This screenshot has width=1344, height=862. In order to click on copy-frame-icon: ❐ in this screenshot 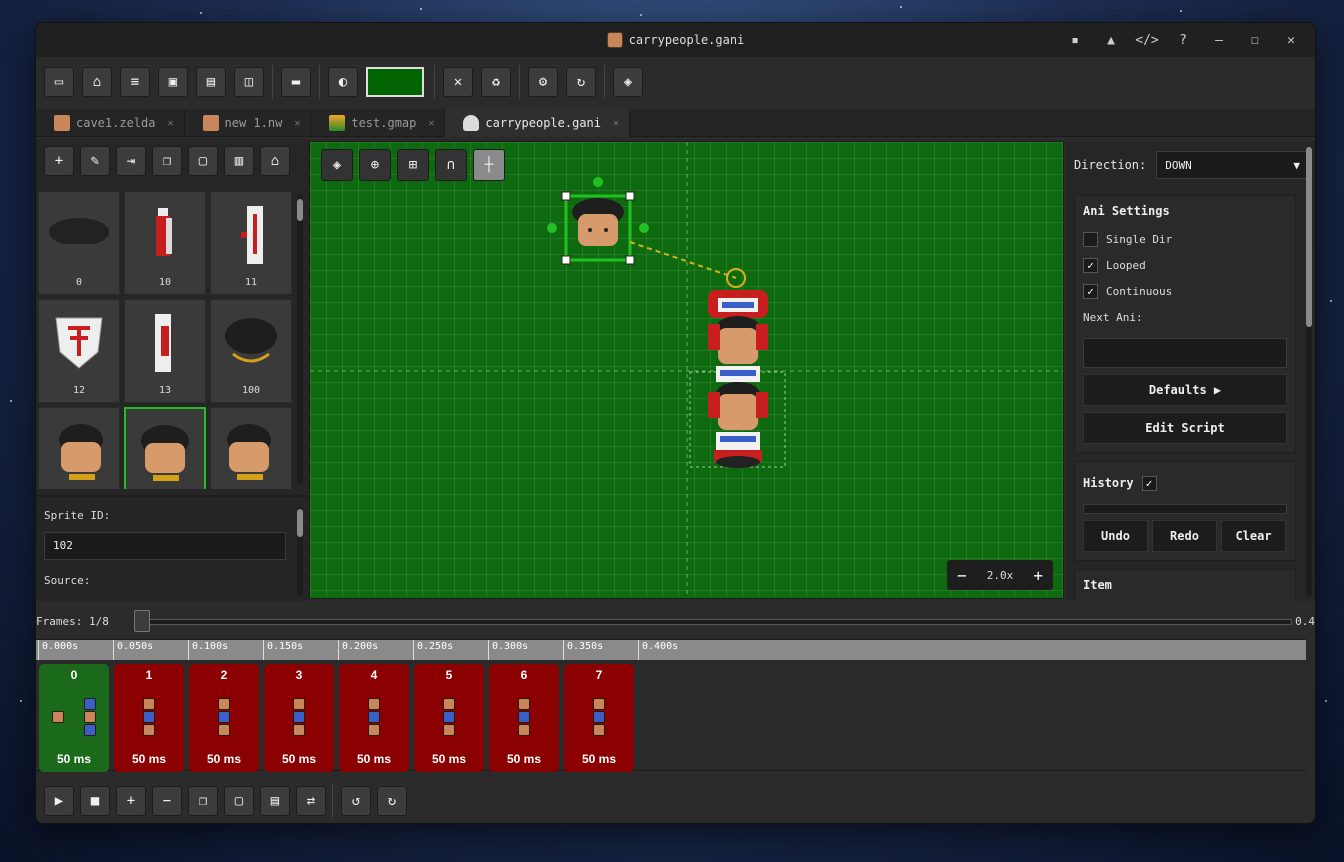, I will do `click(203, 801)`.